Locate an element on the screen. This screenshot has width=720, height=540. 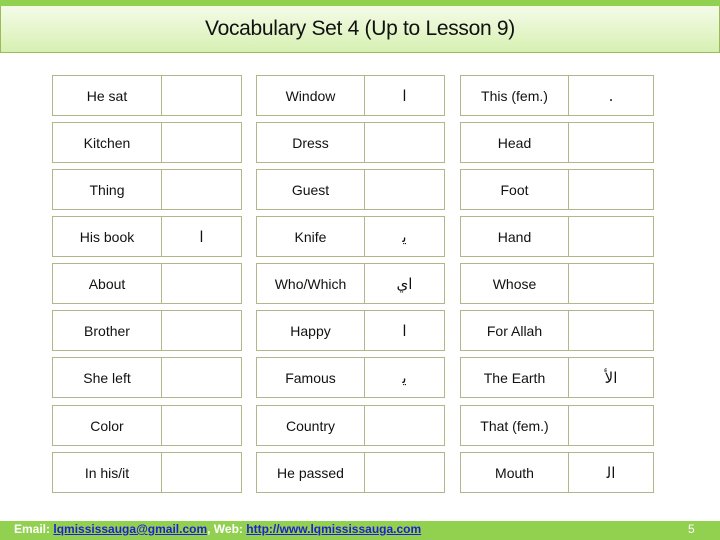
english-word-cell: For Allah is located at coordinates (514, 330).